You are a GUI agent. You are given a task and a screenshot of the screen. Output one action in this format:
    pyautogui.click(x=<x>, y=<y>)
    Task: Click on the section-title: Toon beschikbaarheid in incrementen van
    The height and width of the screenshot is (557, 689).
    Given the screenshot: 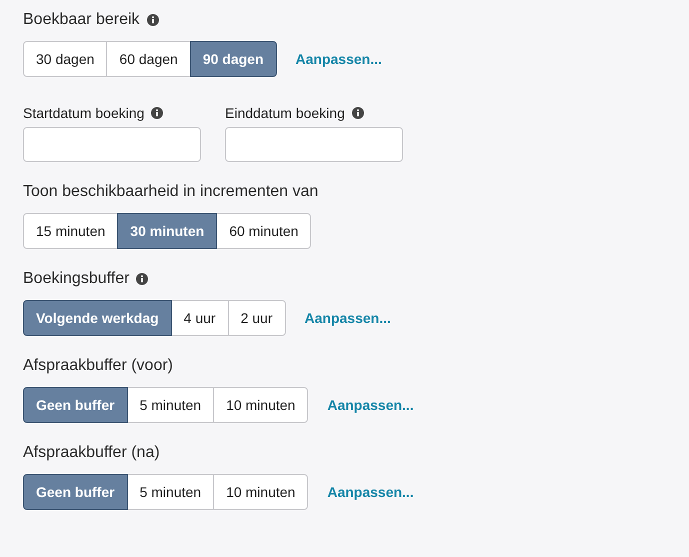 What is the action you would take?
    pyautogui.click(x=170, y=192)
    